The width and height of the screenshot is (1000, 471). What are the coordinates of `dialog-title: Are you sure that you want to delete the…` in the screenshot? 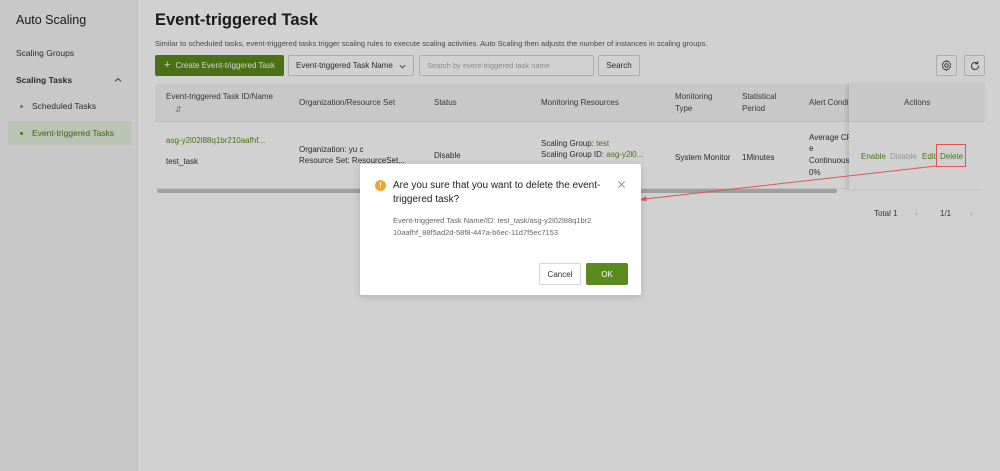 It's located at (497, 192).